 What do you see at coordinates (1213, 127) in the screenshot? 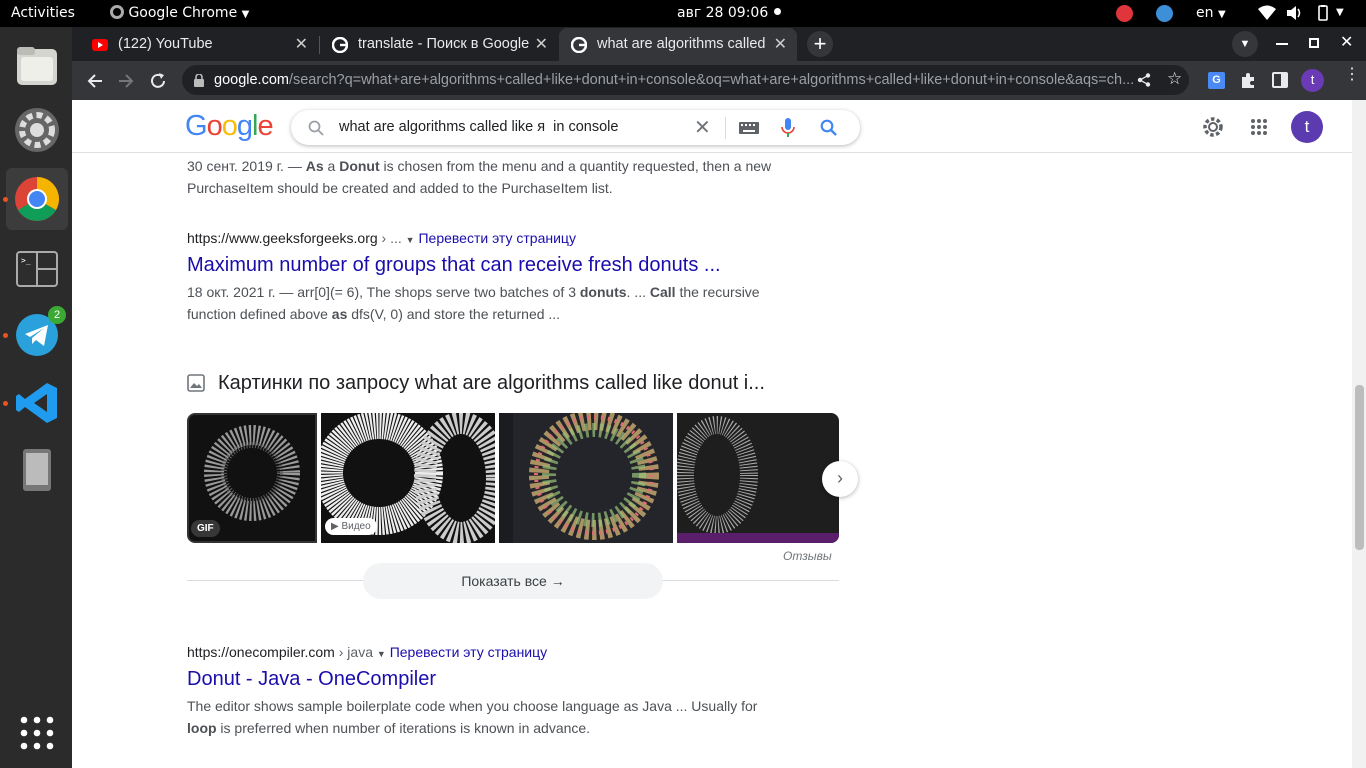
I see `settings-gear-icon` at bounding box center [1213, 127].